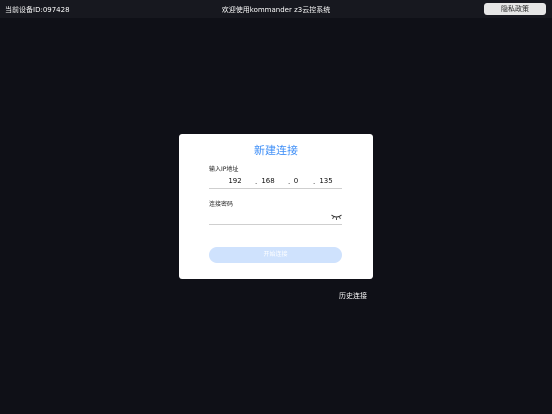 The width and height of the screenshot is (552, 414). What do you see at coordinates (276, 150) in the screenshot?
I see `dialog-title: 新建连接` at bounding box center [276, 150].